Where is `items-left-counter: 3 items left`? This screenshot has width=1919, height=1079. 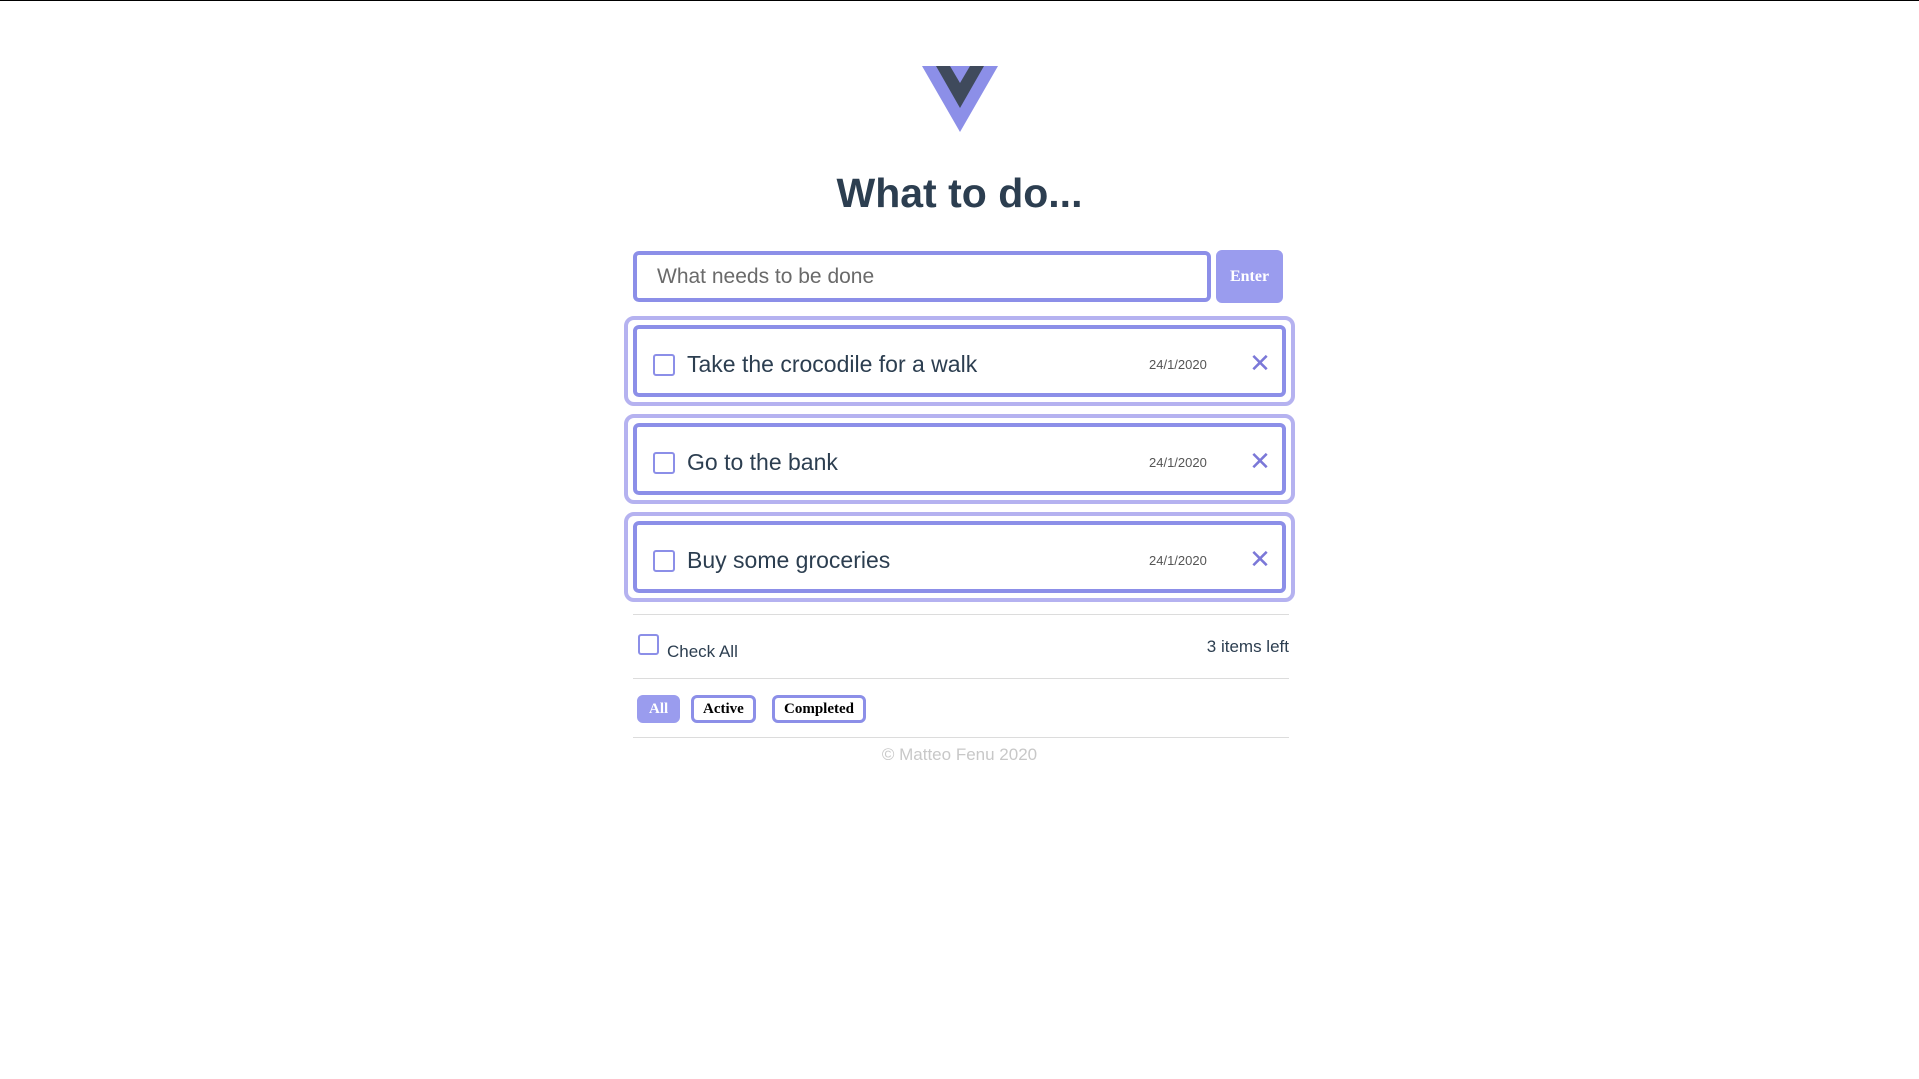 items-left-counter: 3 items left is located at coordinates (1196, 647).